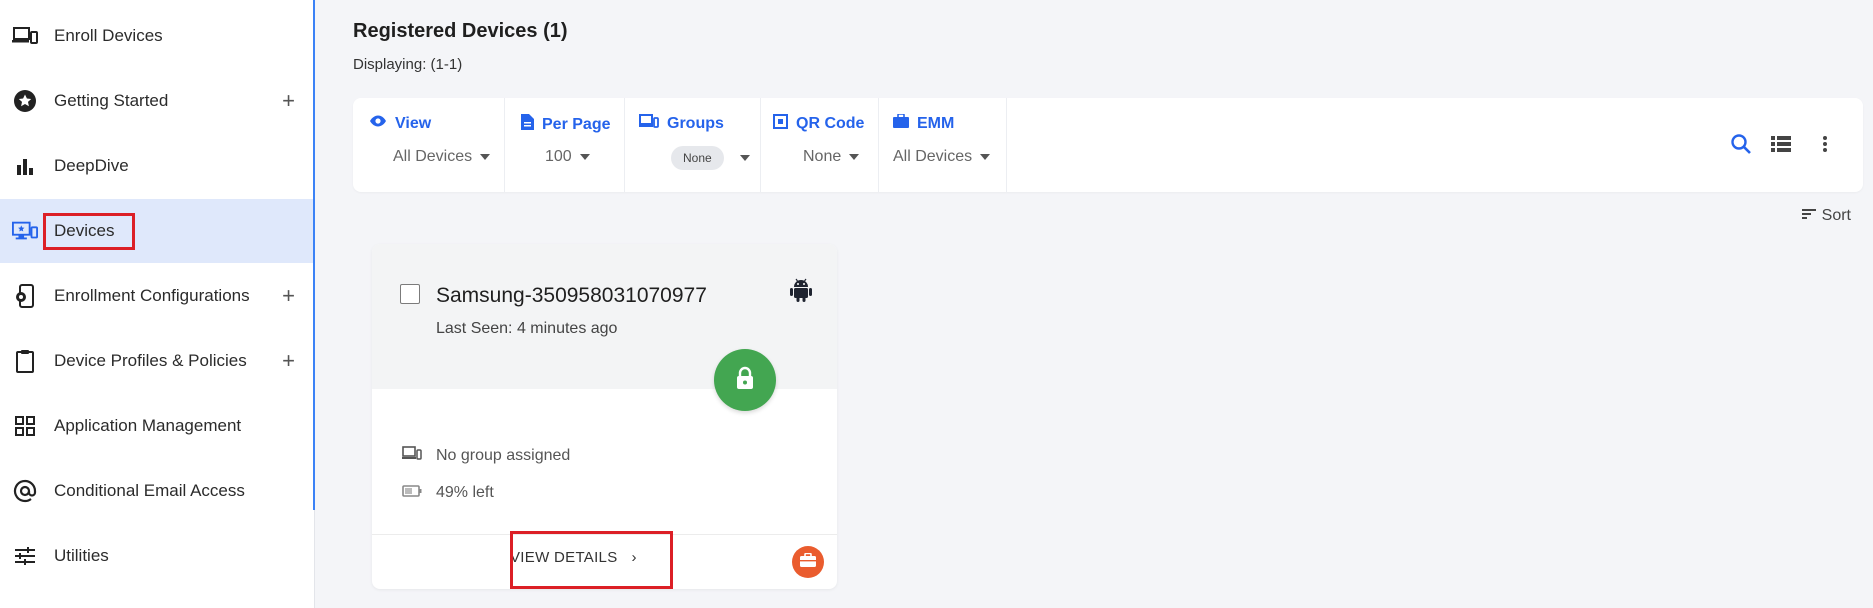 The height and width of the screenshot is (608, 1873). Describe the element at coordinates (565, 145) in the screenshot. I see `per-page-filter: Per Page 100` at that location.